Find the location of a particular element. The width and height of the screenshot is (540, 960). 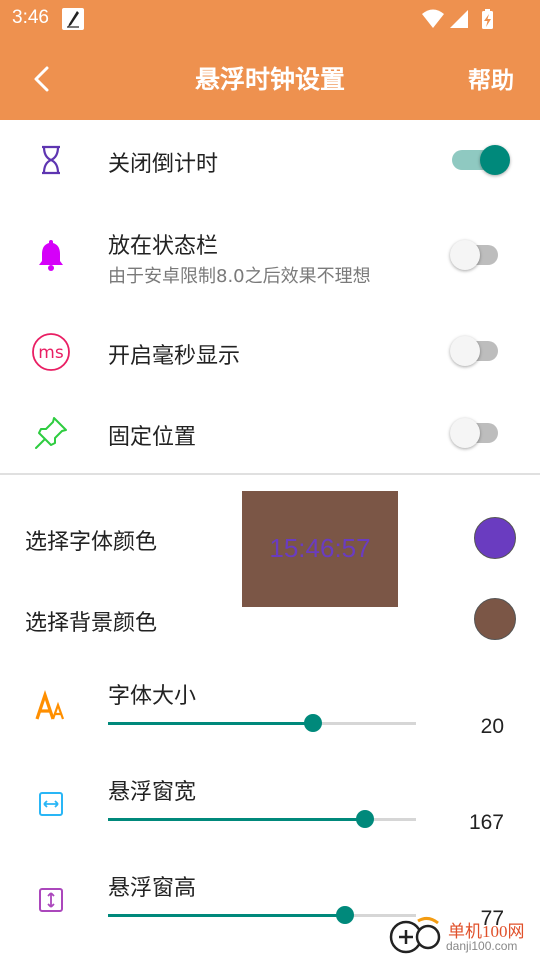

toggle-sublabel: 由于安卓限制8.0之后效果不理想 is located at coordinates (239, 276).